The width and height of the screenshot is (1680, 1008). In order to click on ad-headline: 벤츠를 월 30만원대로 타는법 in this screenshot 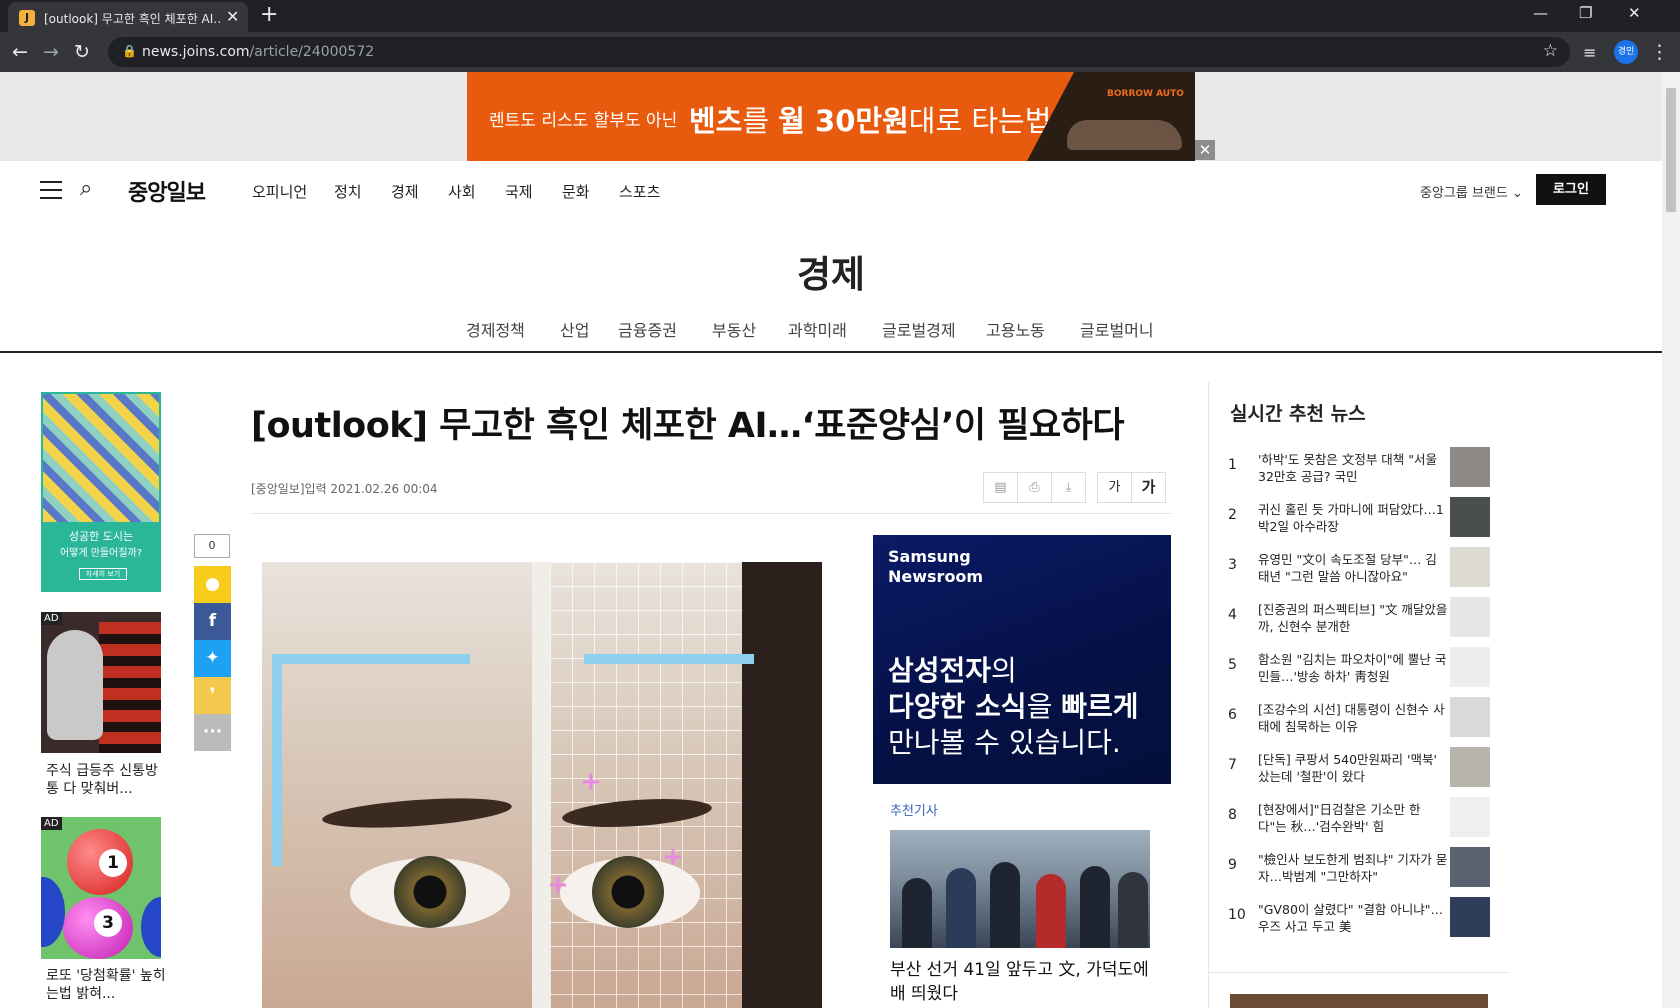, I will do `click(870, 119)`.